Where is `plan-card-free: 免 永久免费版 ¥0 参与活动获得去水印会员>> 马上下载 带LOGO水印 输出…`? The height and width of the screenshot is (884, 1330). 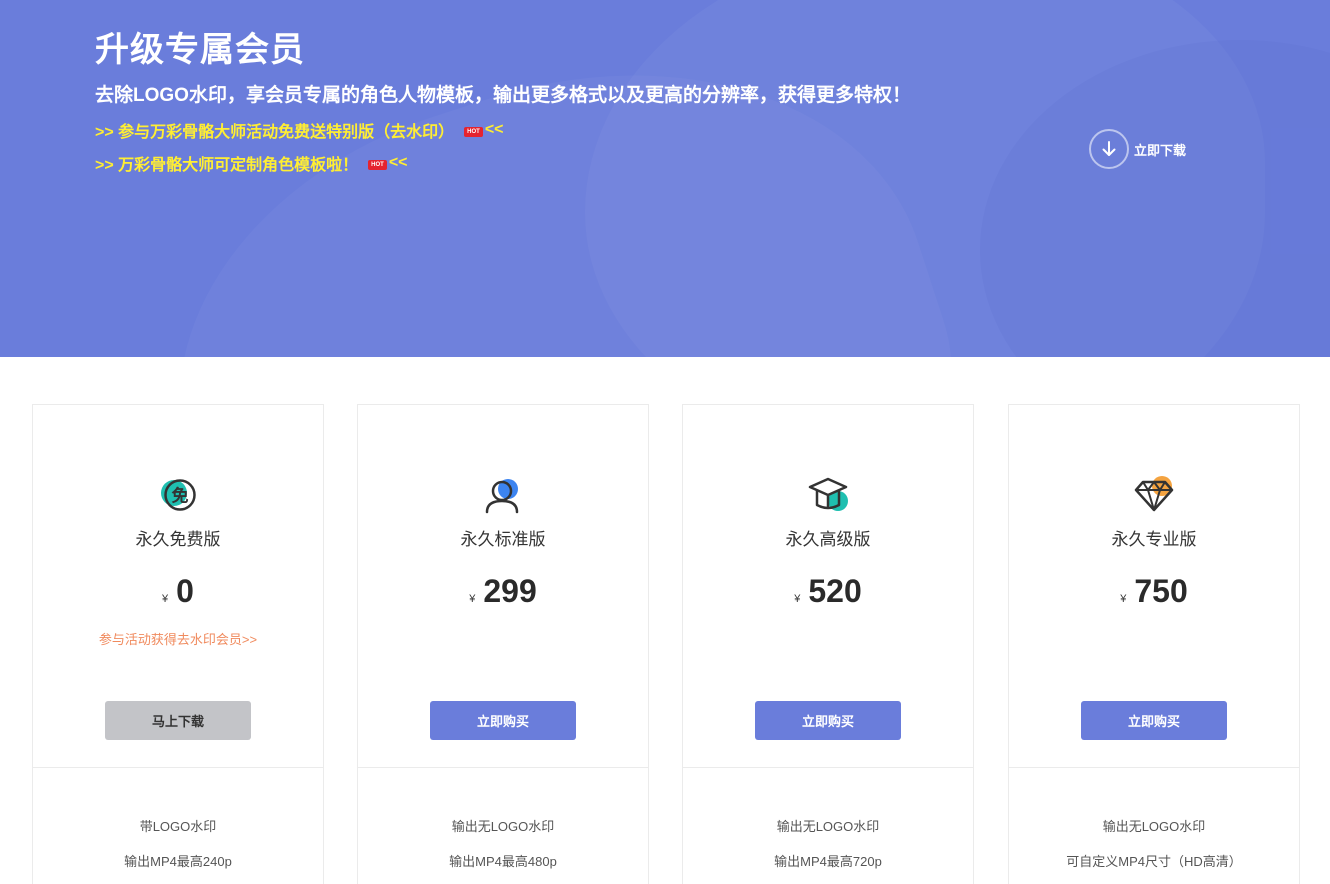
plan-card-free: 免 永久免费版 ¥0 参与活动获得去水印会员>> 马上下载 带LOGO水印 输出… is located at coordinates (178, 644).